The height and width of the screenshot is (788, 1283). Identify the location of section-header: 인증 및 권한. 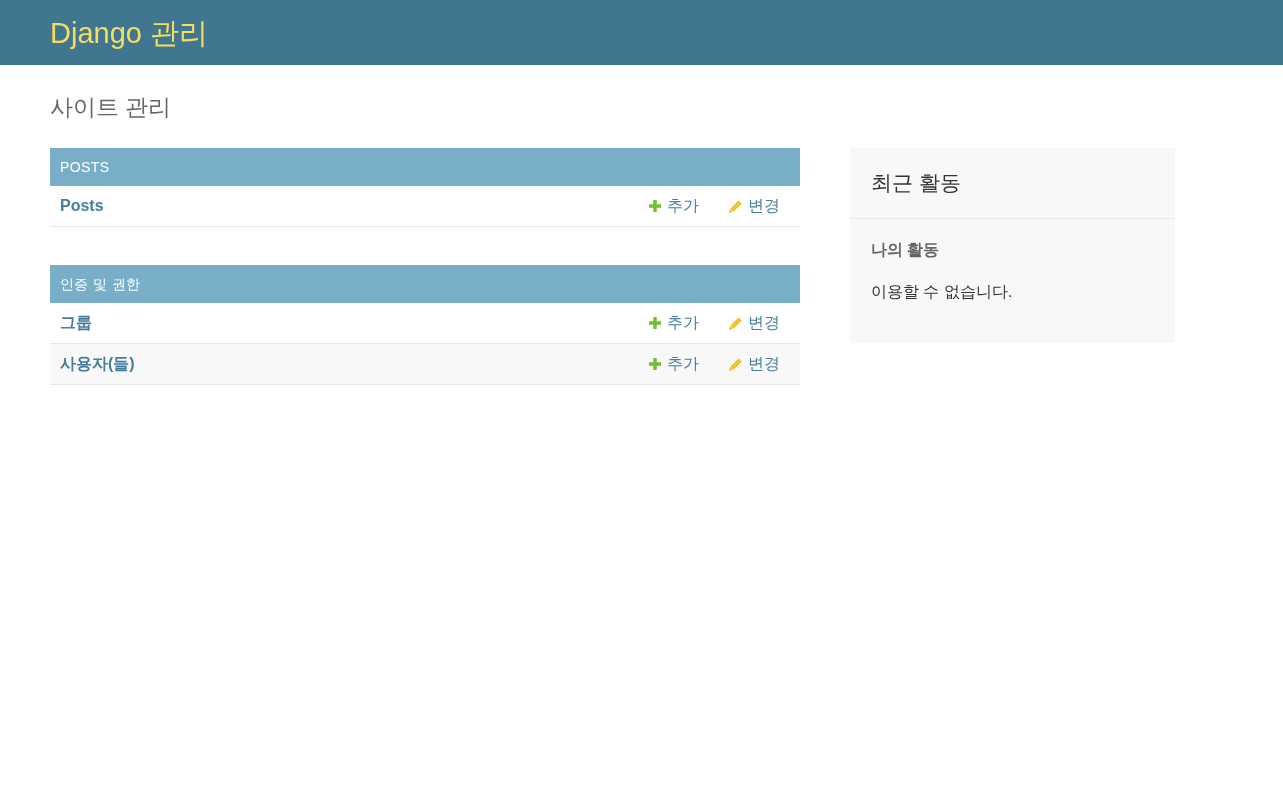
(425, 284).